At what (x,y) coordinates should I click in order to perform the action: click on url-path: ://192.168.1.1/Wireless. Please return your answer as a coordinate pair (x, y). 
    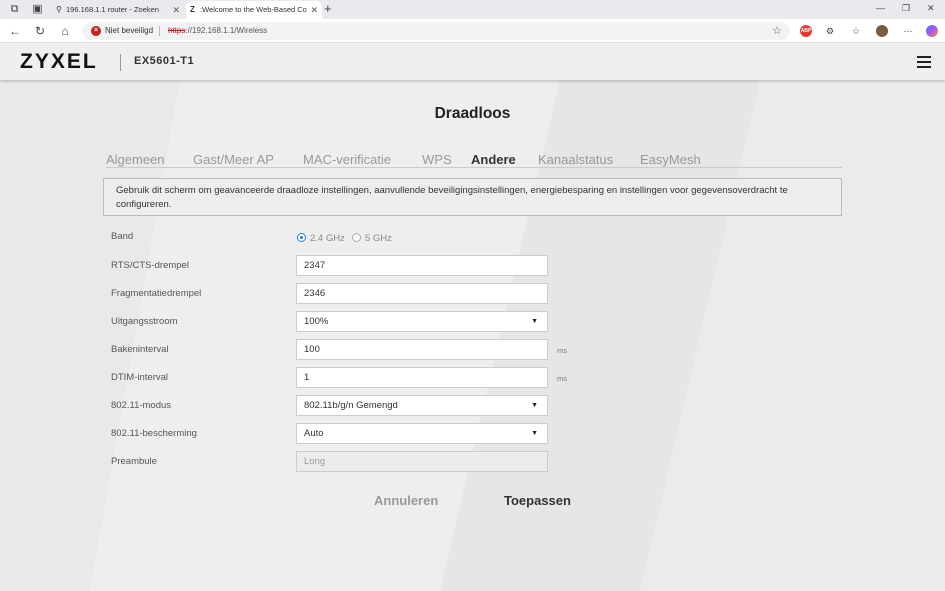
    Looking at the image, I should click on (226, 30).